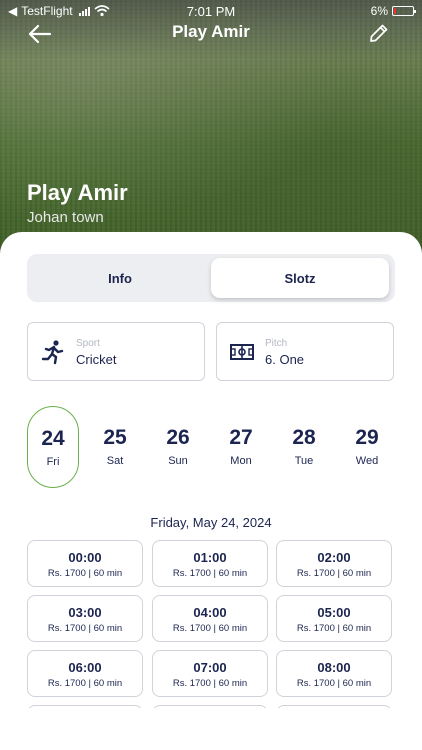 The width and height of the screenshot is (422, 750). I want to click on slot-card: 05:00 Rs. 1700 | 60 min, so click(334, 618).